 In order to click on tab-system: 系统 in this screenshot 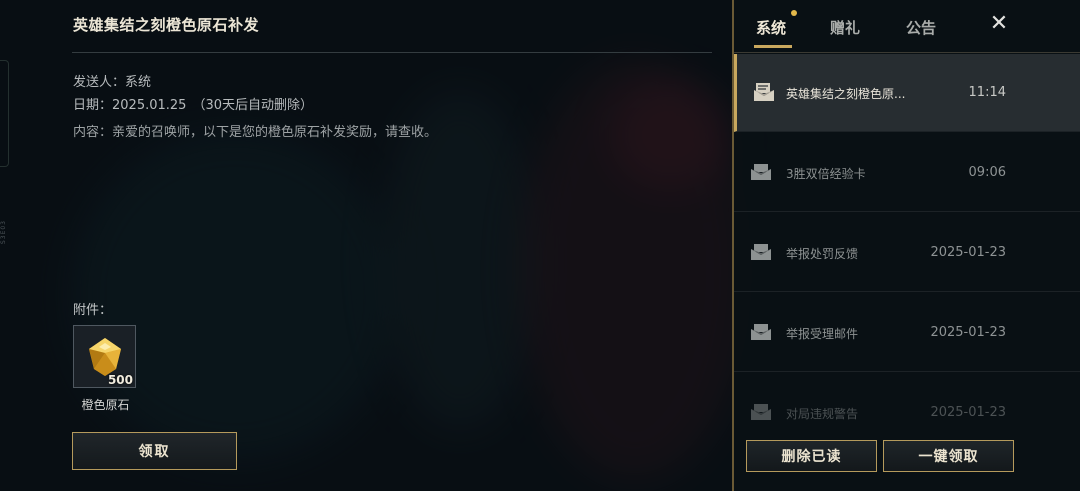, I will do `click(771, 27)`.